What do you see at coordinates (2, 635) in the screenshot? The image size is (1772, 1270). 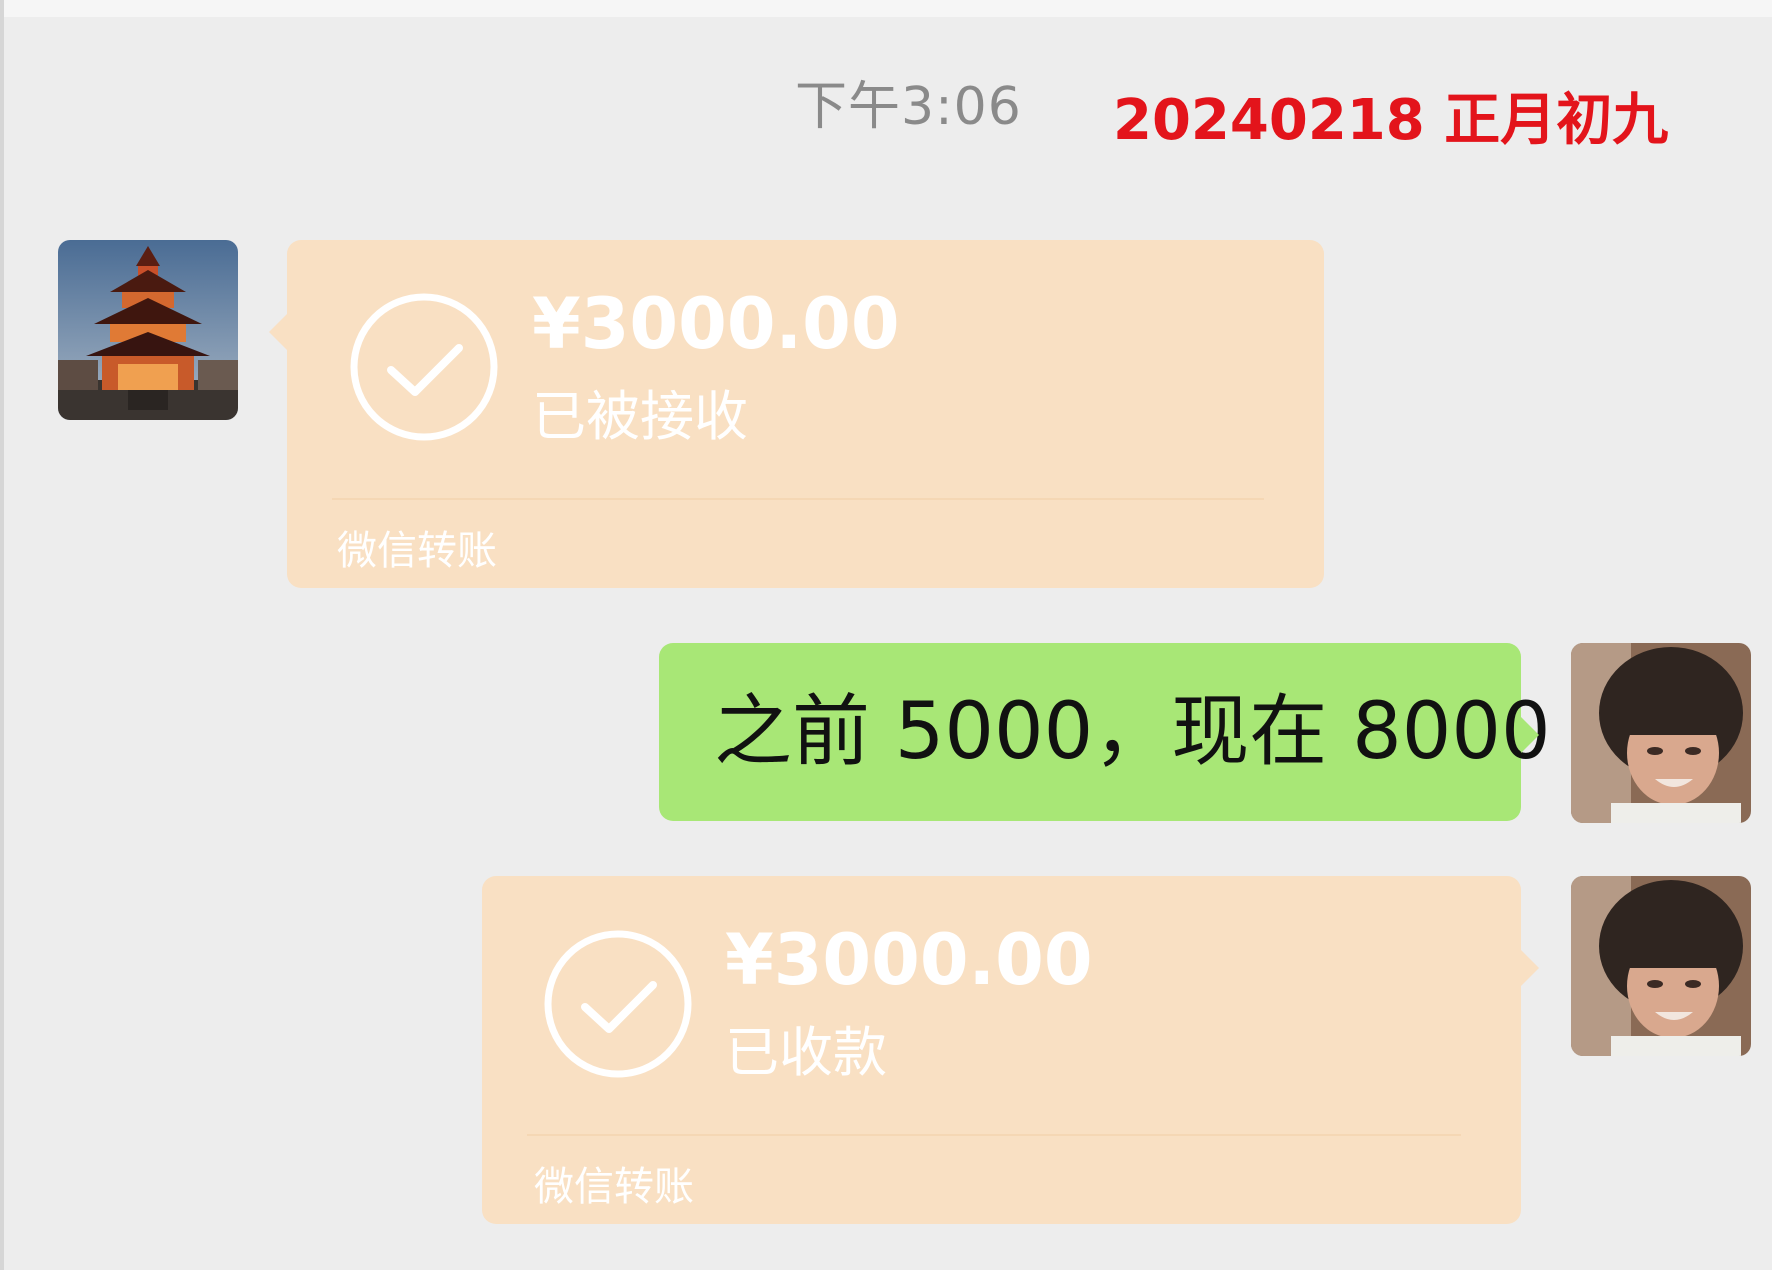 I see `window-edge` at bounding box center [2, 635].